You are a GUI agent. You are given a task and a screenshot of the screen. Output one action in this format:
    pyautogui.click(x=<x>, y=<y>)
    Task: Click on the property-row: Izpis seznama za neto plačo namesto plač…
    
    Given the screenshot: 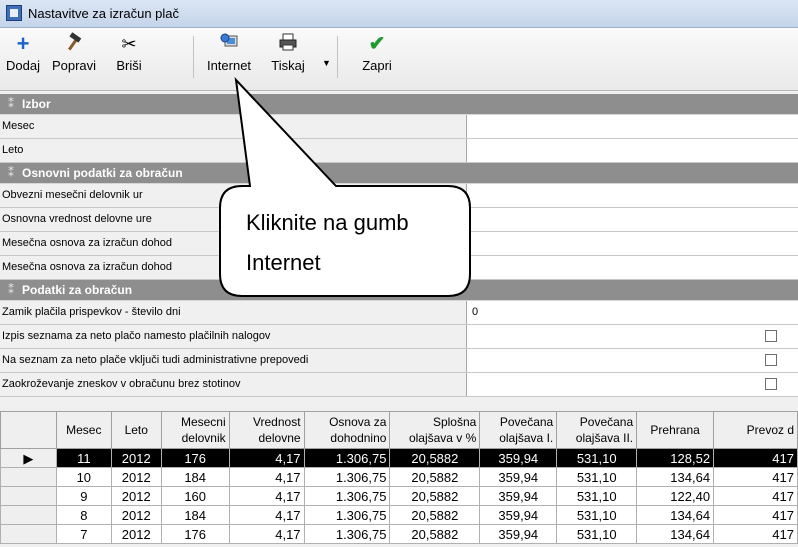 What is the action you would take?
    pyautogui.click(x=399, y=337)
    